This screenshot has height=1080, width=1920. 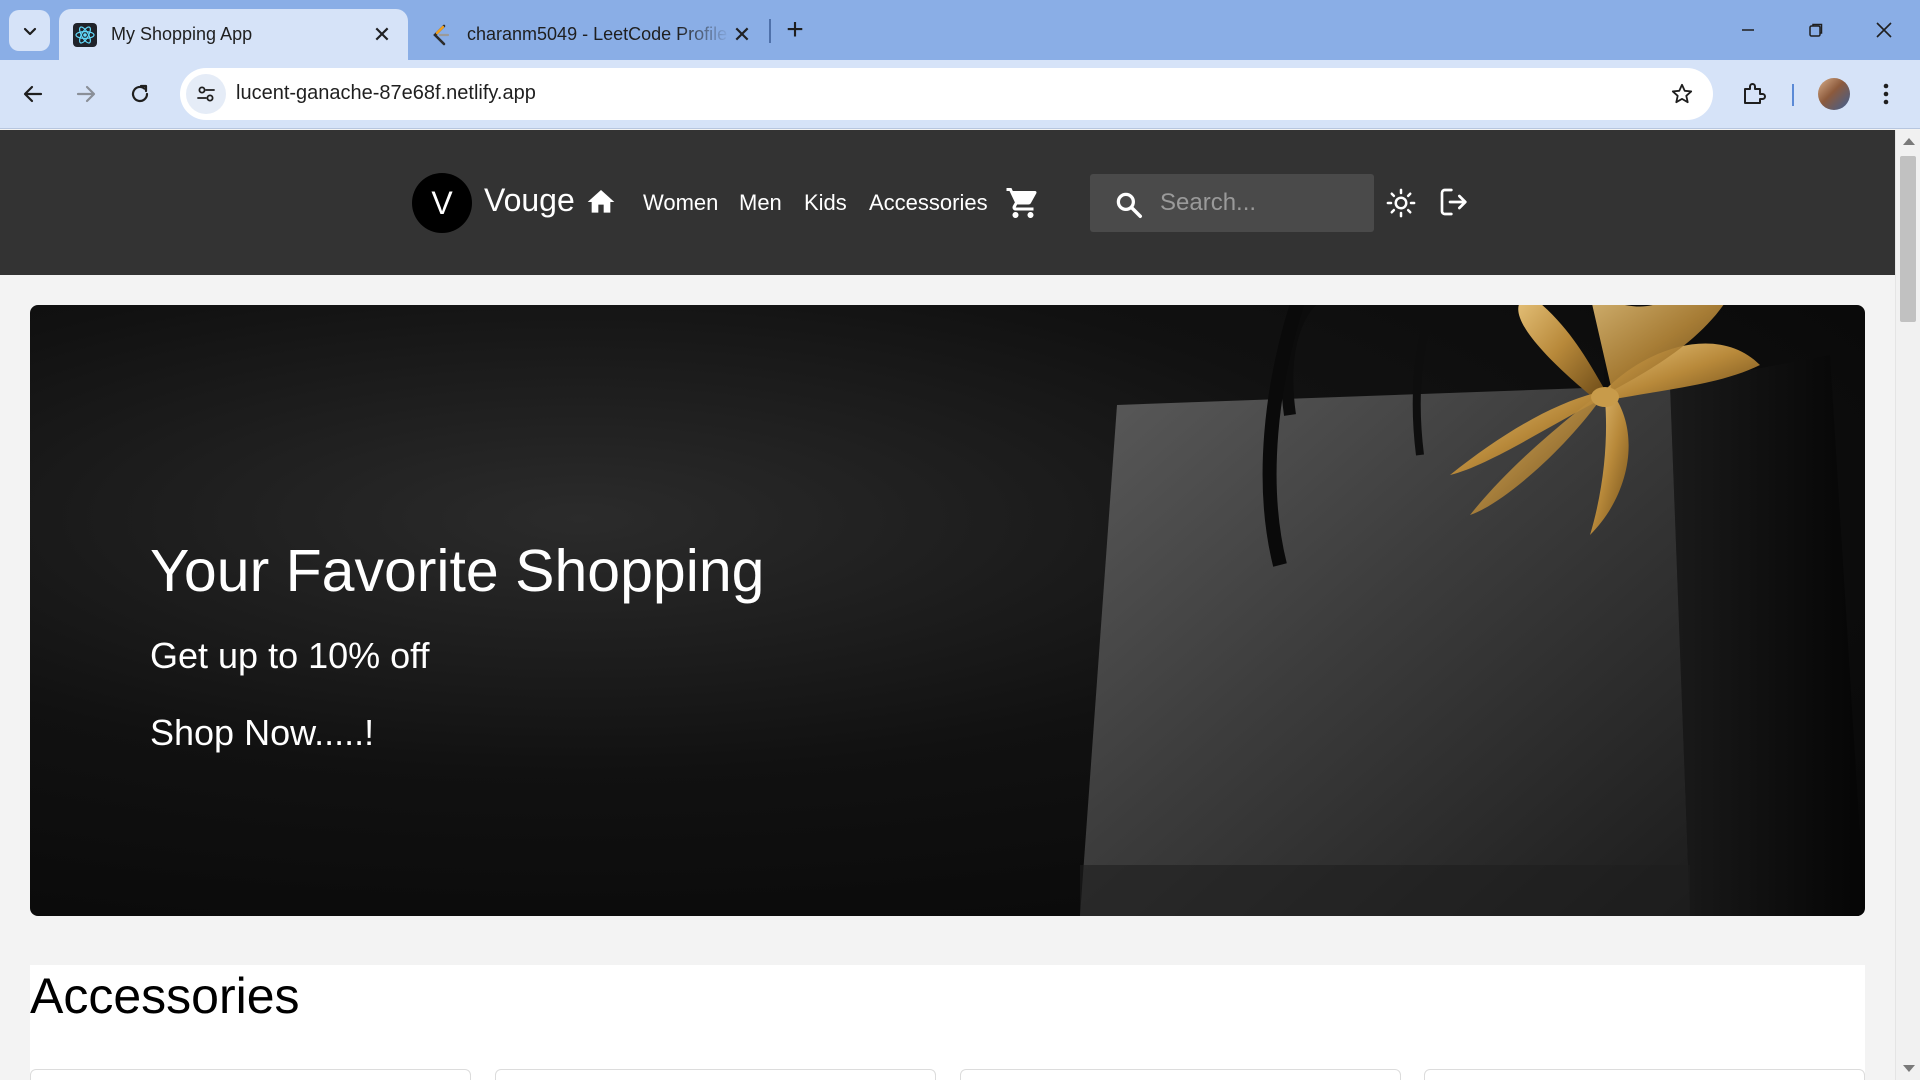 I want to click on address-bar: lucent-ganache-87e68f.netlify.app, so click(x=946, y=94).